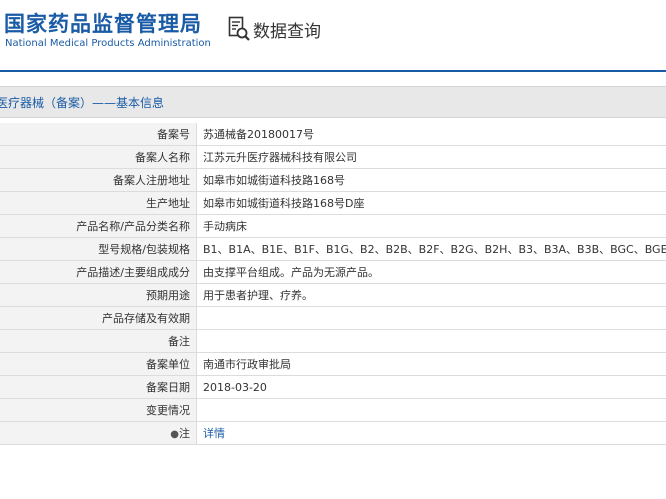 Image resolution: width=666 pixels, height=499 pixels. I want to click on row-label: 备案人注册地址, so click(98, 180).